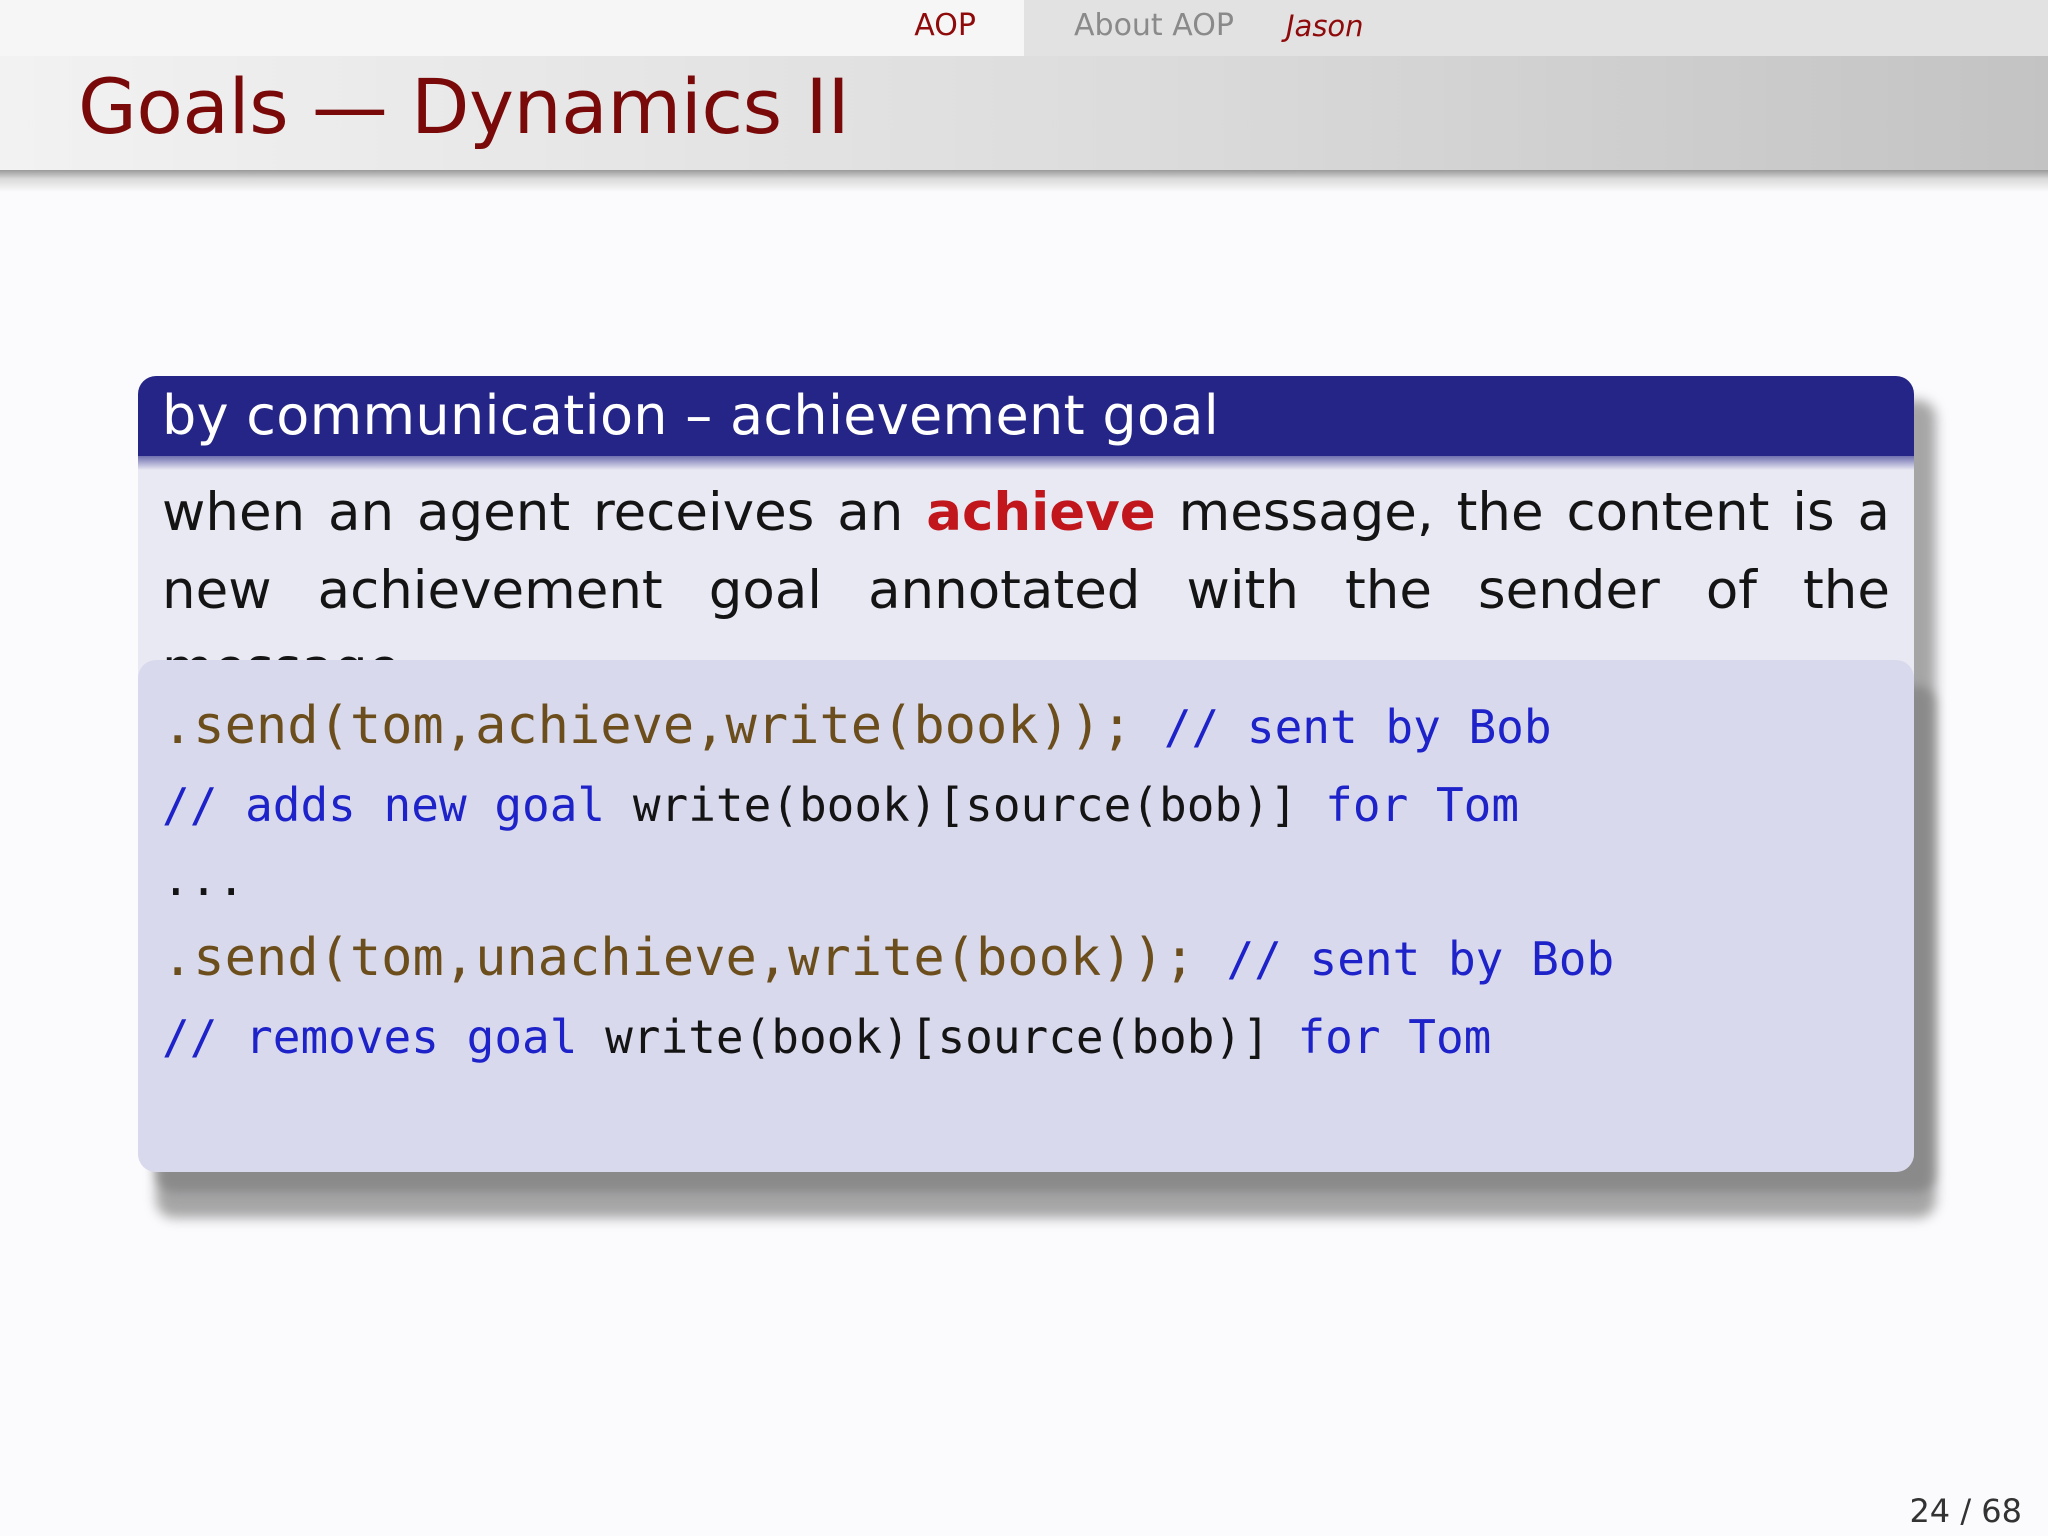 The width and height of the screenshot is (2048, 1536). What do you see at coordinates (1420, 959) in the screenshot?
I see `code-comment-sent-by-bob-2: // sent by Bob` at bounding box center [1420, 959].